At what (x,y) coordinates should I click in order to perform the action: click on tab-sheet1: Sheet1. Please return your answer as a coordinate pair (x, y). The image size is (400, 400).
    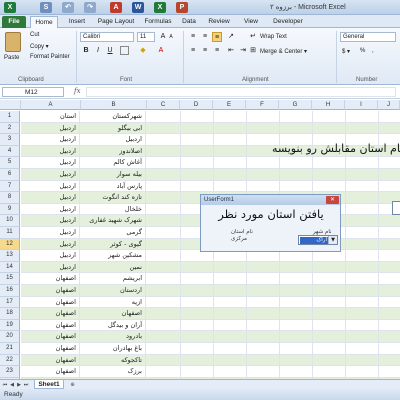
    Looking at the image, I should click on (49, 384).